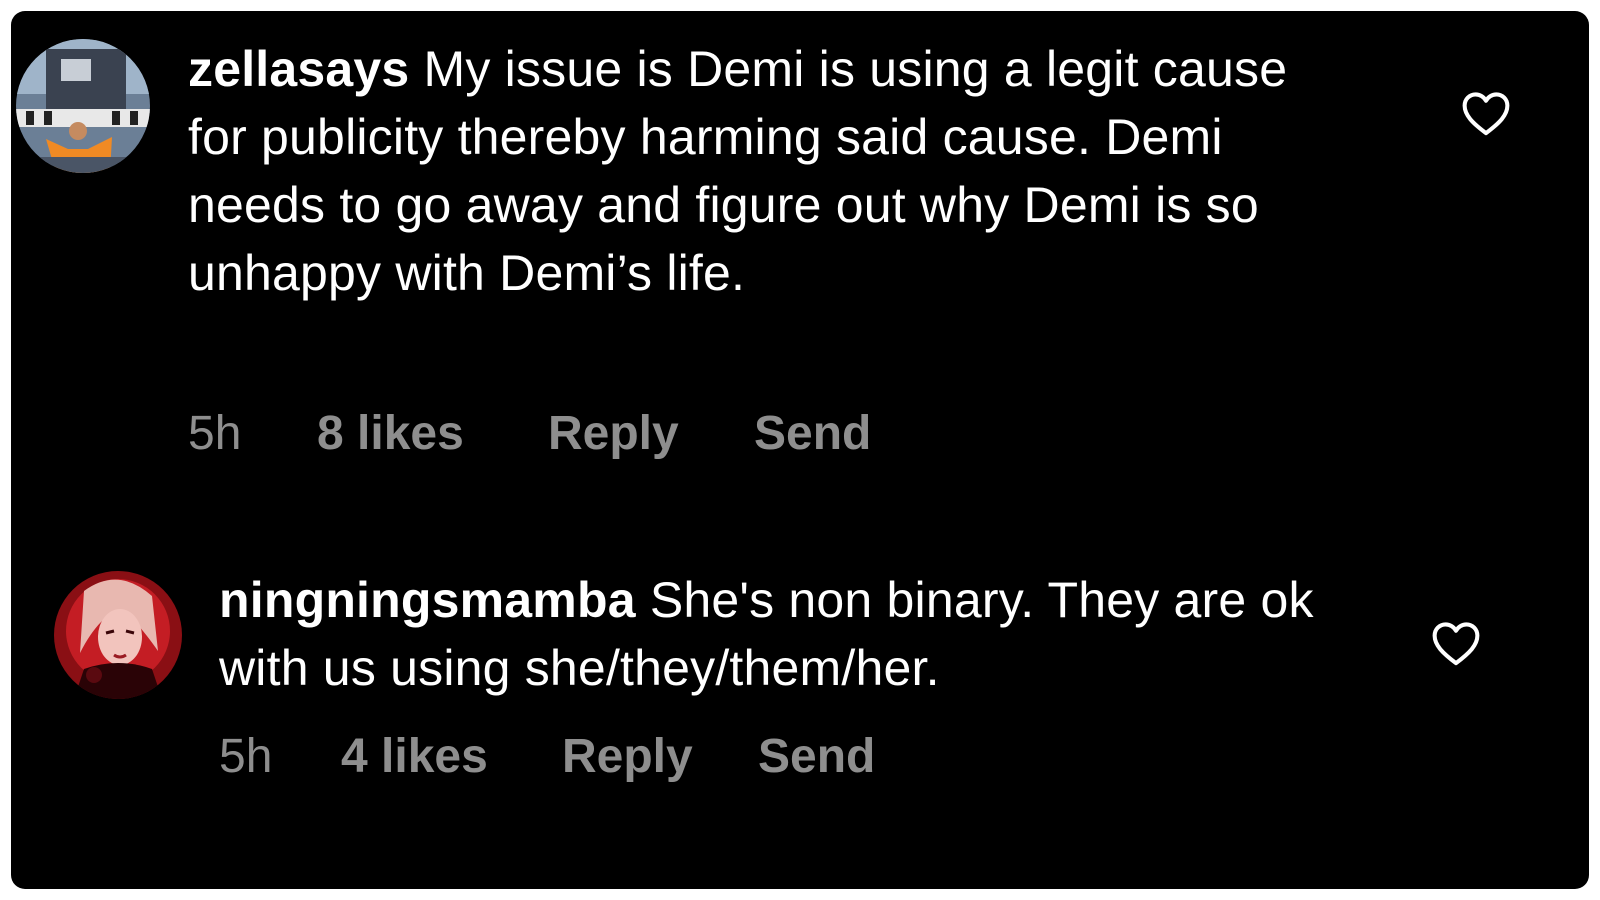  I want to click on comment-meta: 5h 8 likes Reply Send, so click(588, 434).